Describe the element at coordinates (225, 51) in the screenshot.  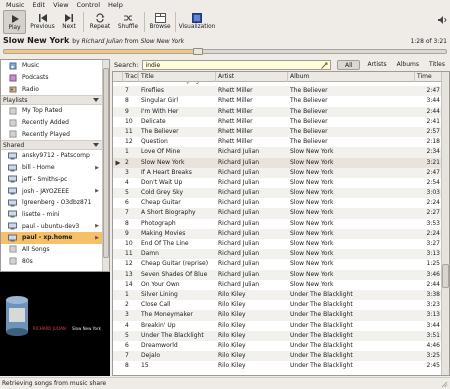
I see `seek-bar` at that location.